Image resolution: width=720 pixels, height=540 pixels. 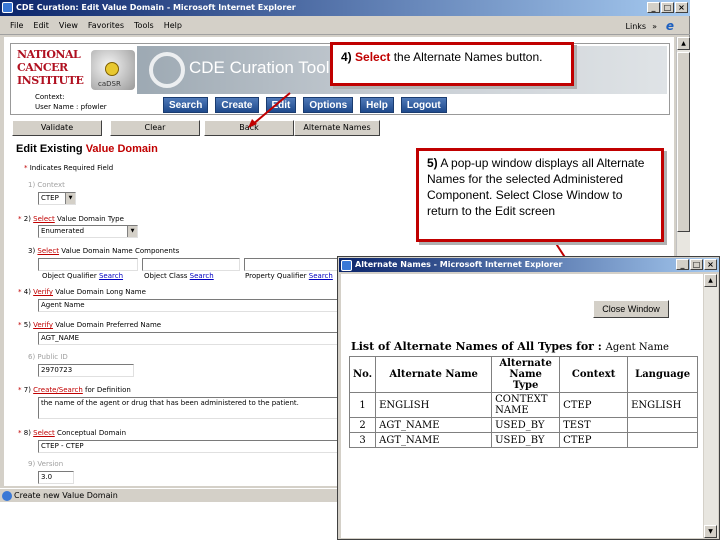 I want to click on popup-minimize-button: _, so click(x=682, y=264).